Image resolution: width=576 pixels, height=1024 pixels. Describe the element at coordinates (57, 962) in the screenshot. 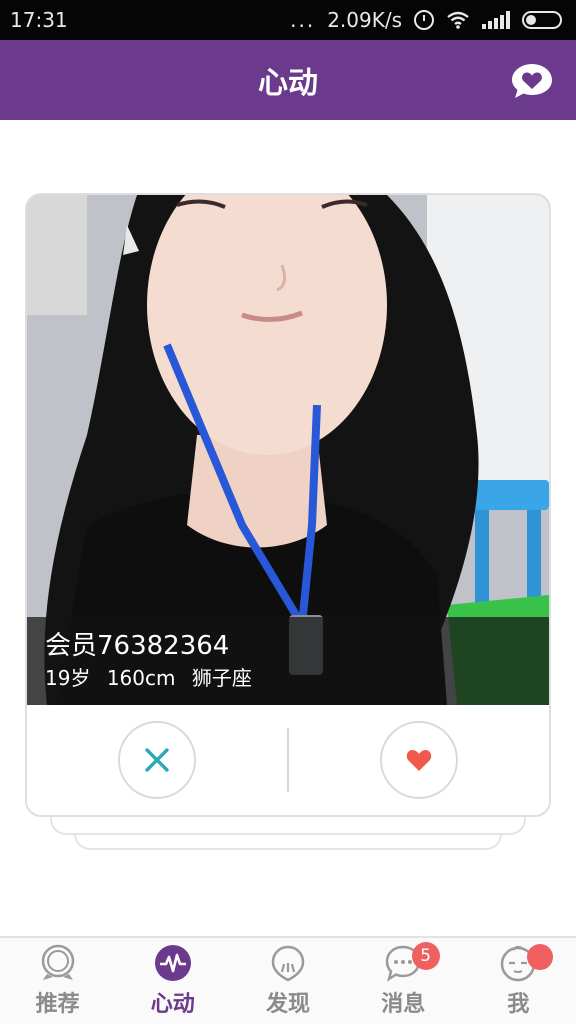

I see `recommend-icon` at that location.